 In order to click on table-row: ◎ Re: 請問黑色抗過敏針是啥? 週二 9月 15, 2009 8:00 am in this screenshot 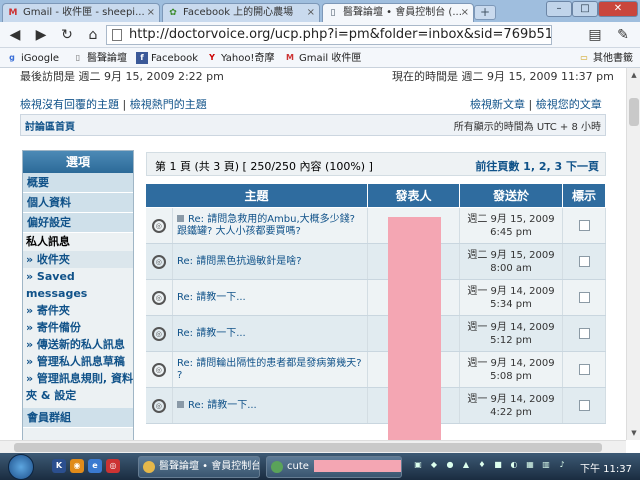, I will do `click(376, 261)`.